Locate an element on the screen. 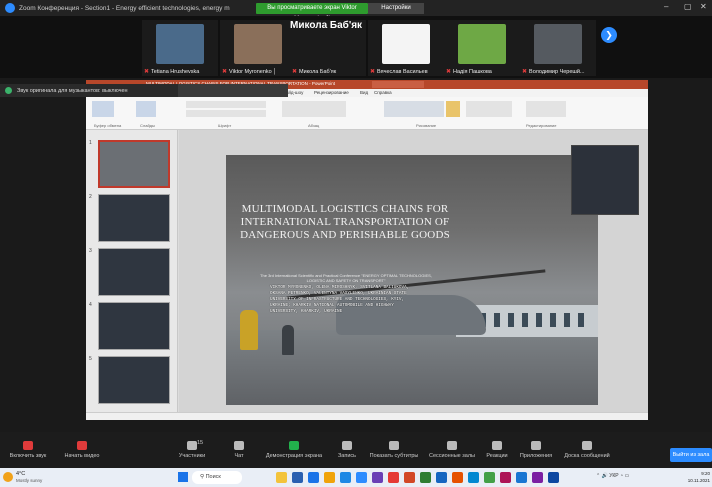 This screenshot has width=712, height=487. chat-button: Чат is located at coordinates (239, 445).